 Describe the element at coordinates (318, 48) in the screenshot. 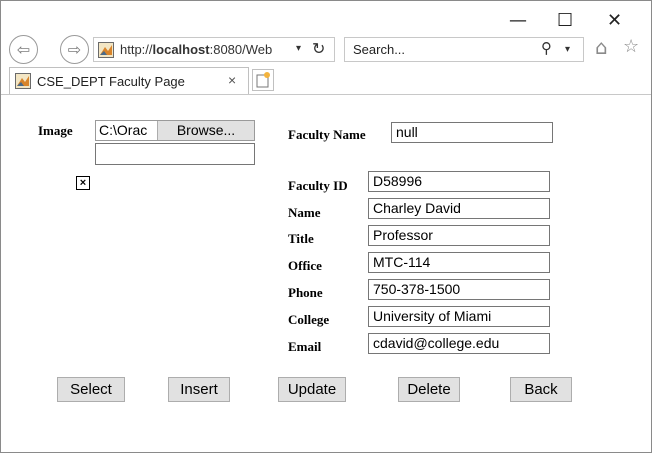

I see `refresh-icon: ↻` at that location.